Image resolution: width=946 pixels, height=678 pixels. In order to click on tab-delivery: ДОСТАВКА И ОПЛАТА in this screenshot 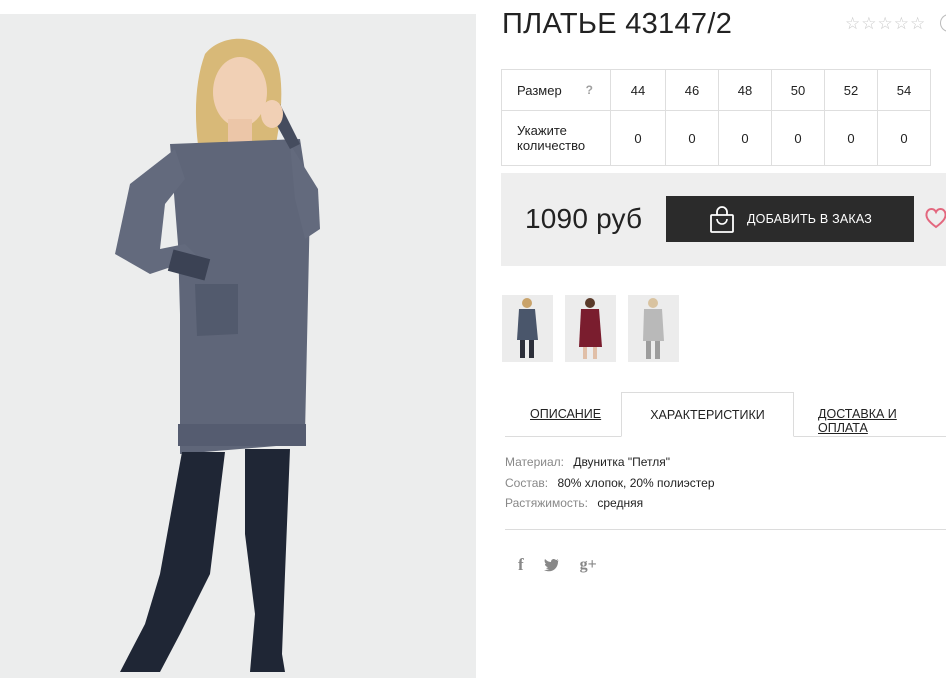, I will do `click(882, 421)`.